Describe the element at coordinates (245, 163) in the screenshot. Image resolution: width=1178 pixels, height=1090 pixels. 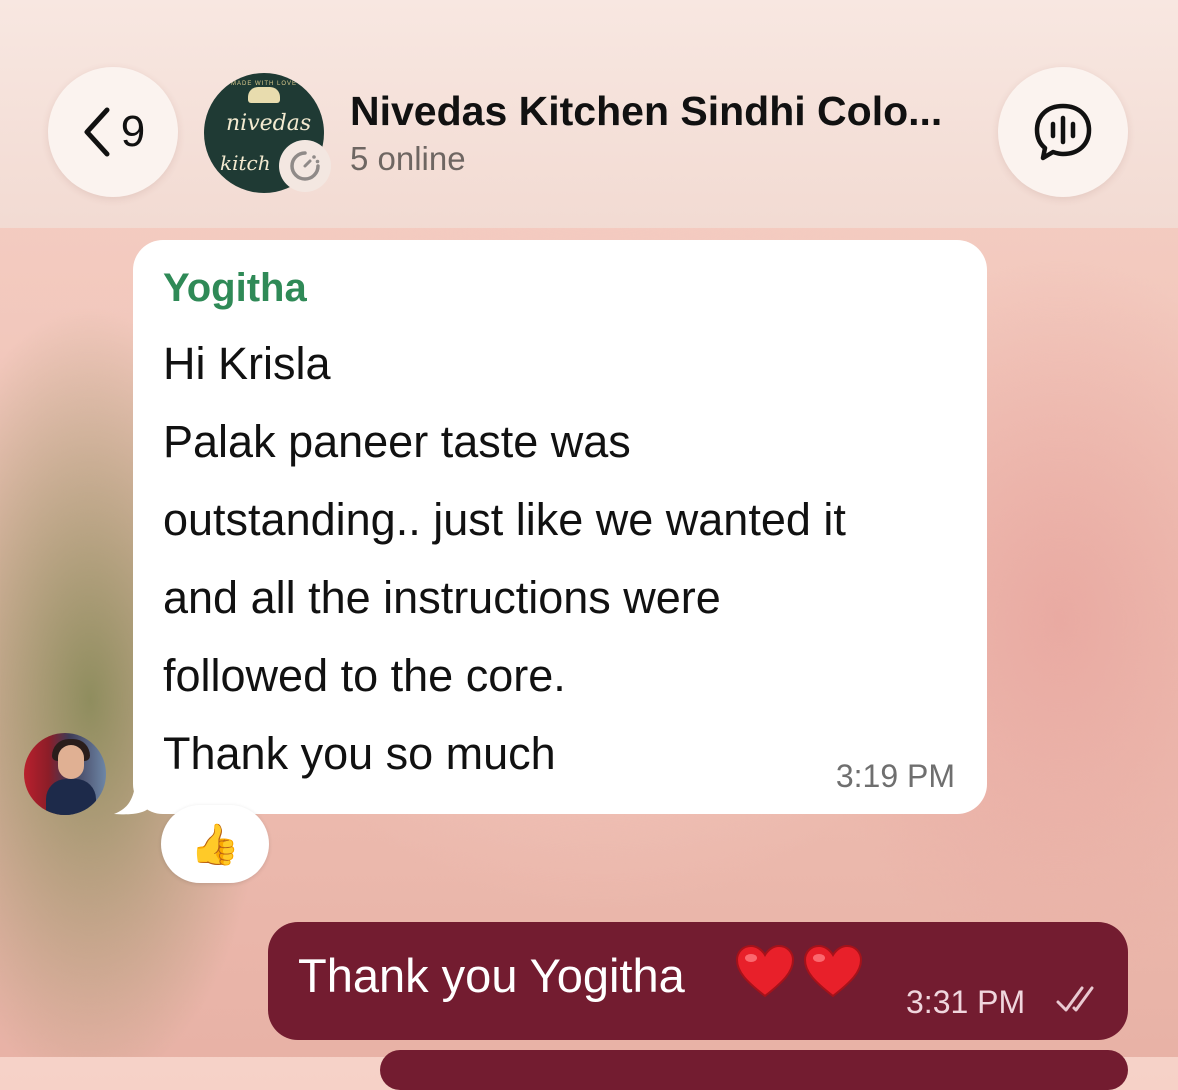
I see `avatar-logo-line2: kitch` at that location.